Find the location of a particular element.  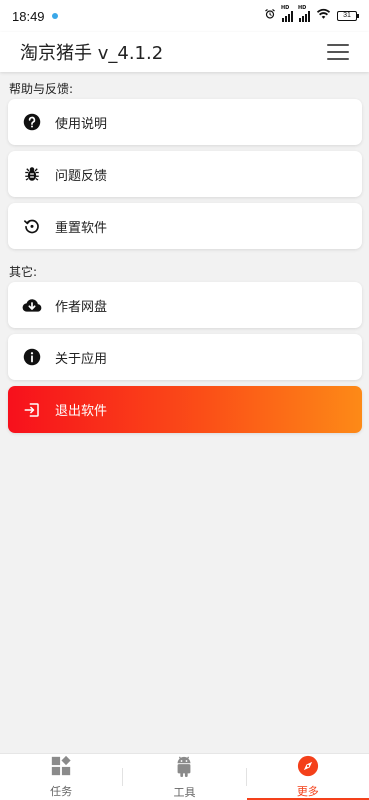

exit-icon is located at coordinates (32, 410).